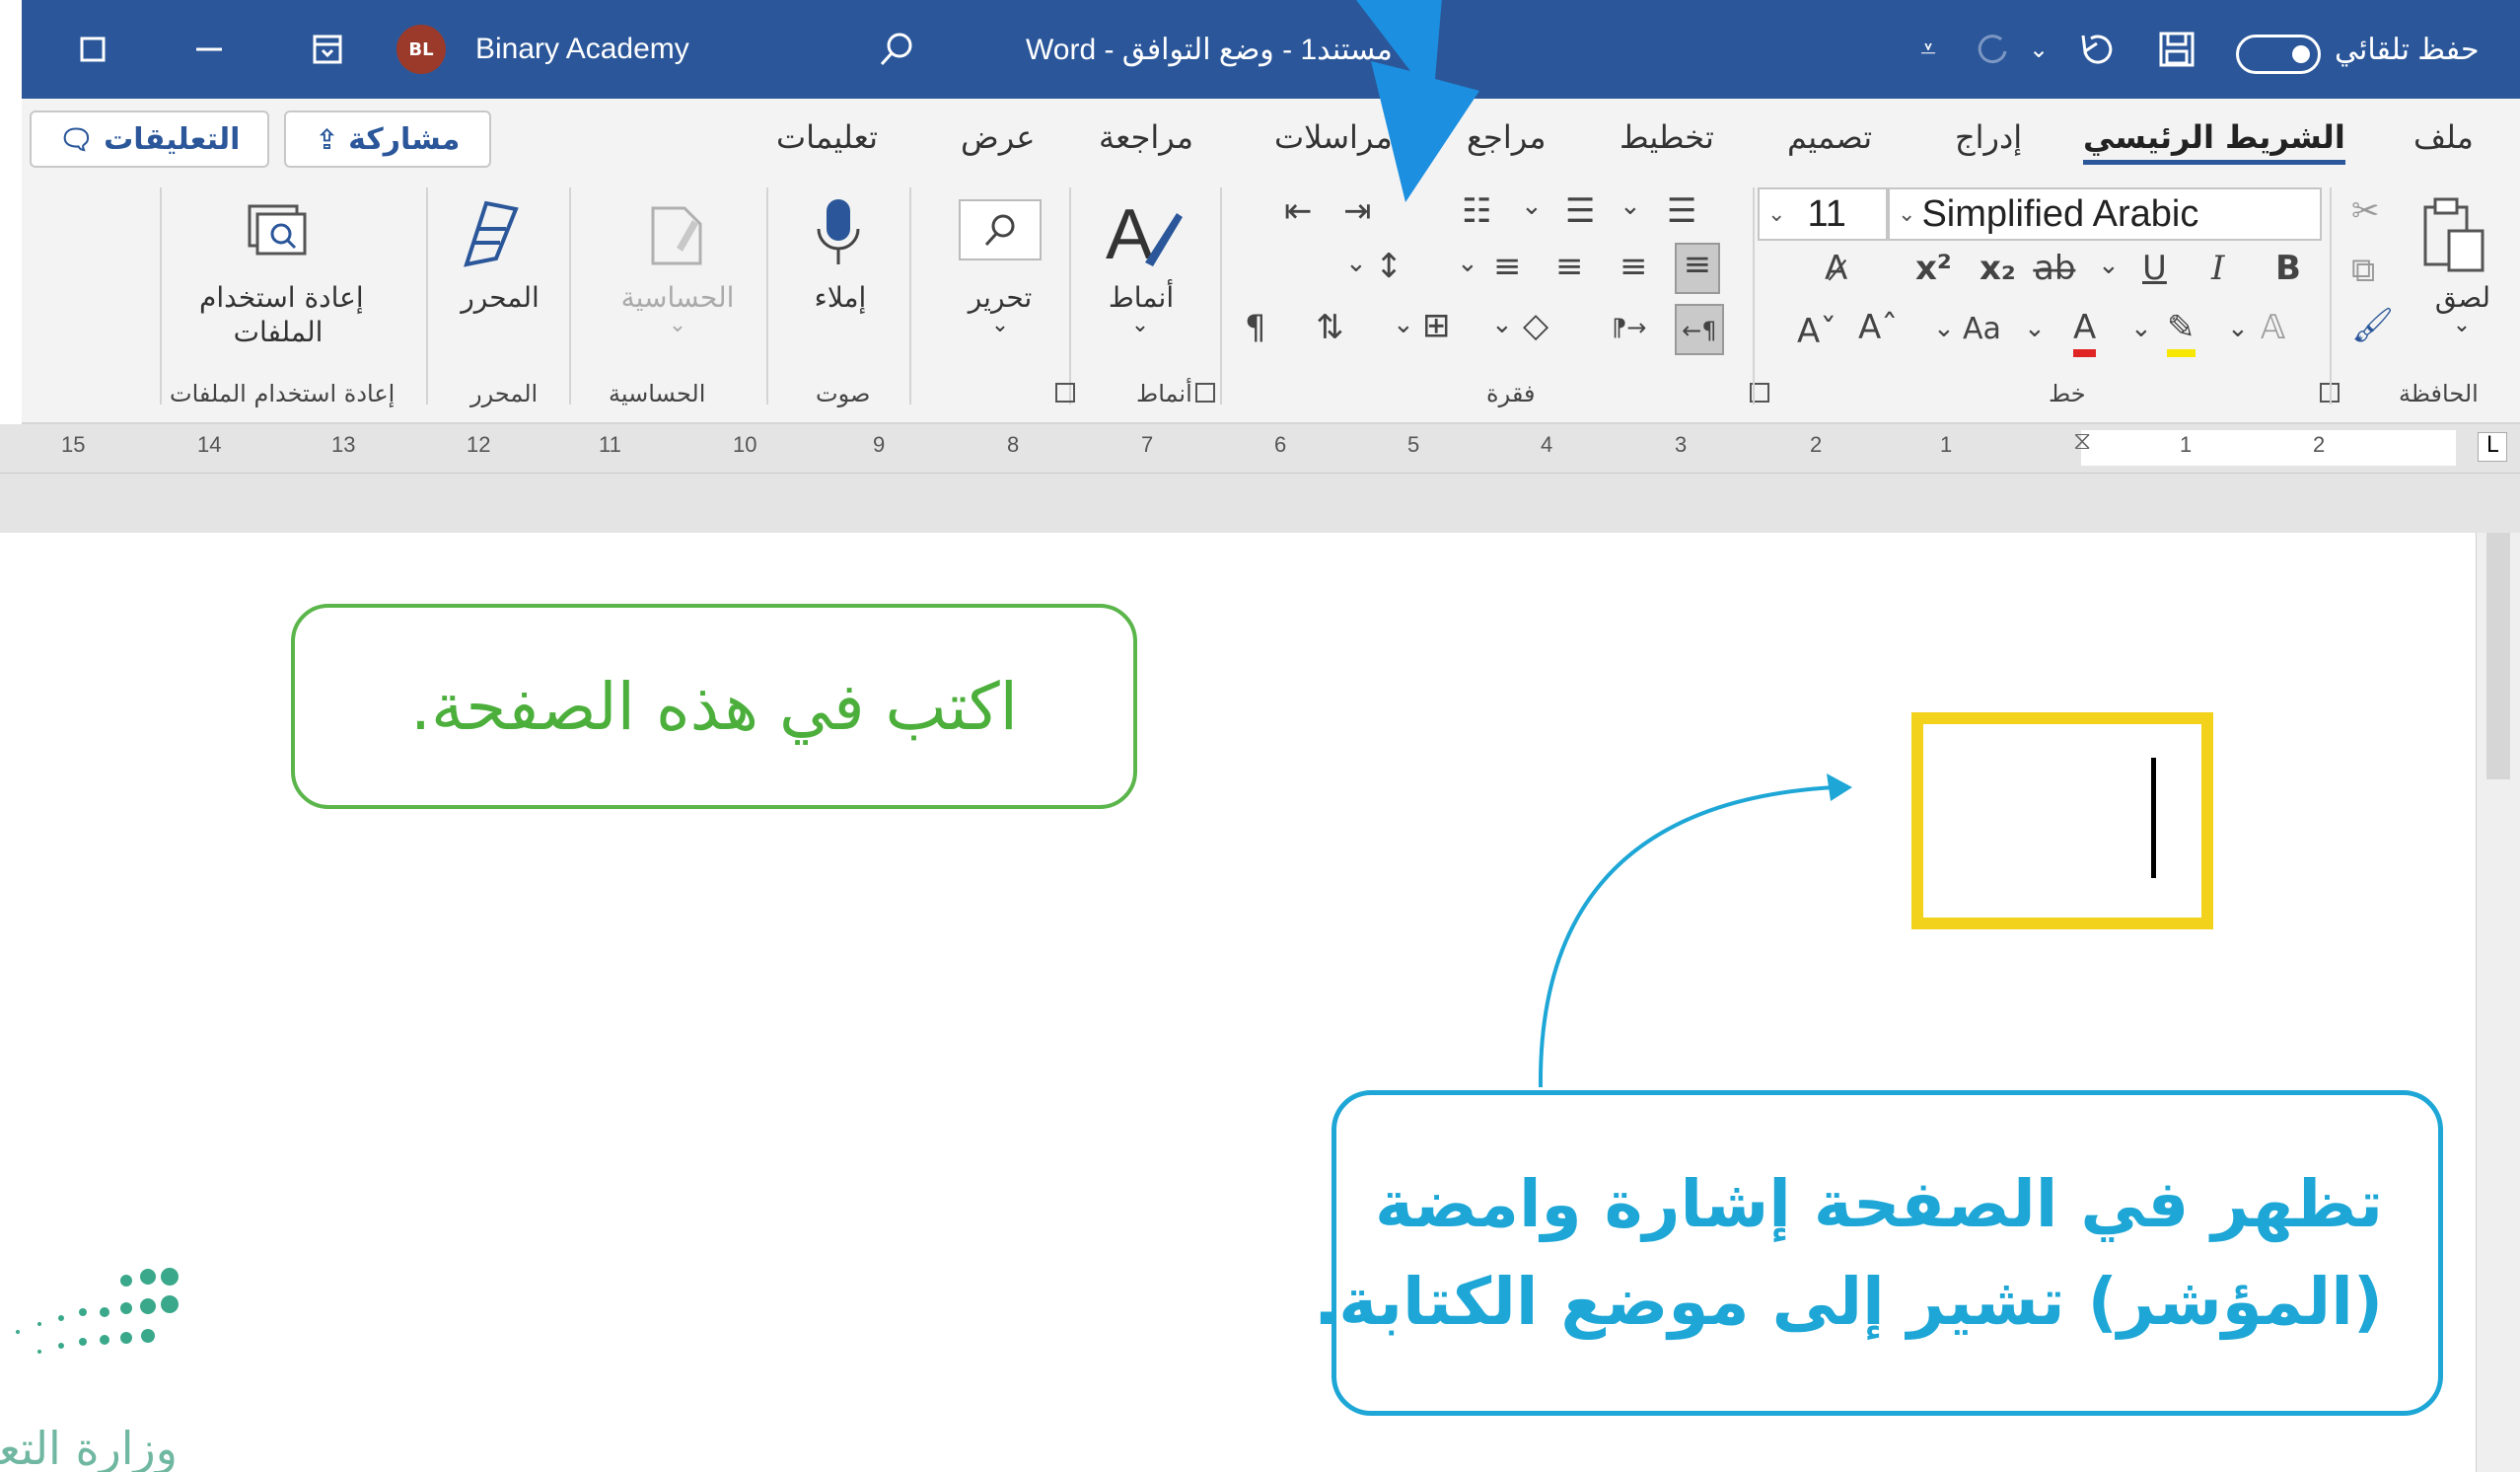 This screenshot has height=1472, width=2520. What do you see at coordinates (1687, 936) in the screenshot?
I see `curved-arrow` at bounding box center [1687, 936].